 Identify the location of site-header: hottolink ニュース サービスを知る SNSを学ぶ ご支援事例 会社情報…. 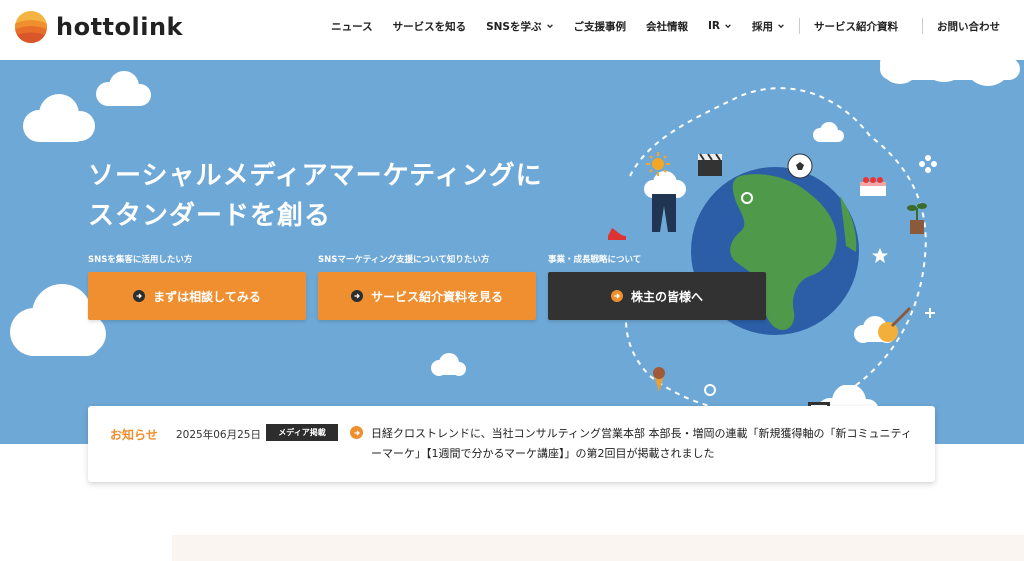
(512, 30).